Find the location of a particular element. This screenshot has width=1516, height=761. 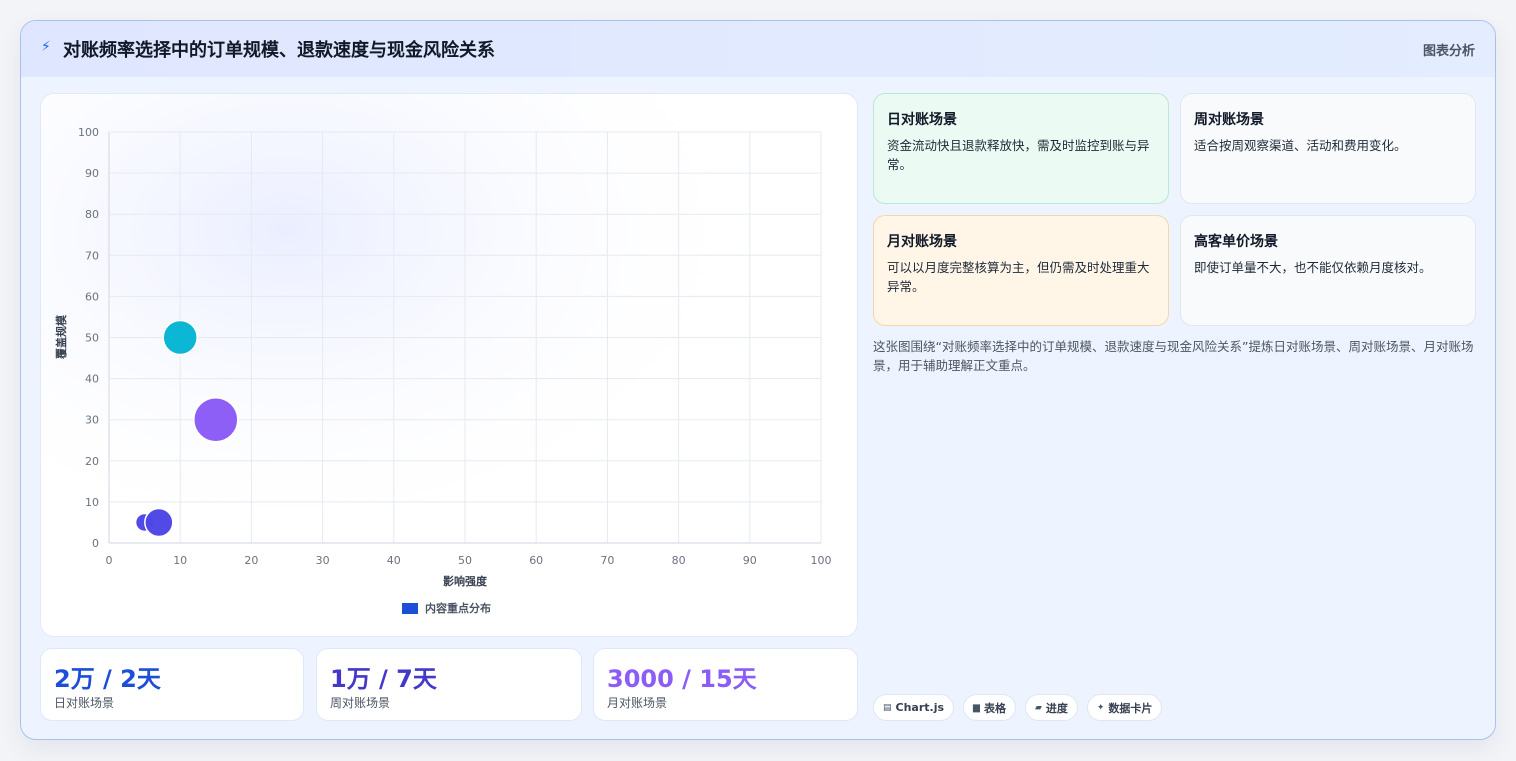

stat-card-monthly: 3000 / 15天 月对账场景 is located at coordinates (725, 684).